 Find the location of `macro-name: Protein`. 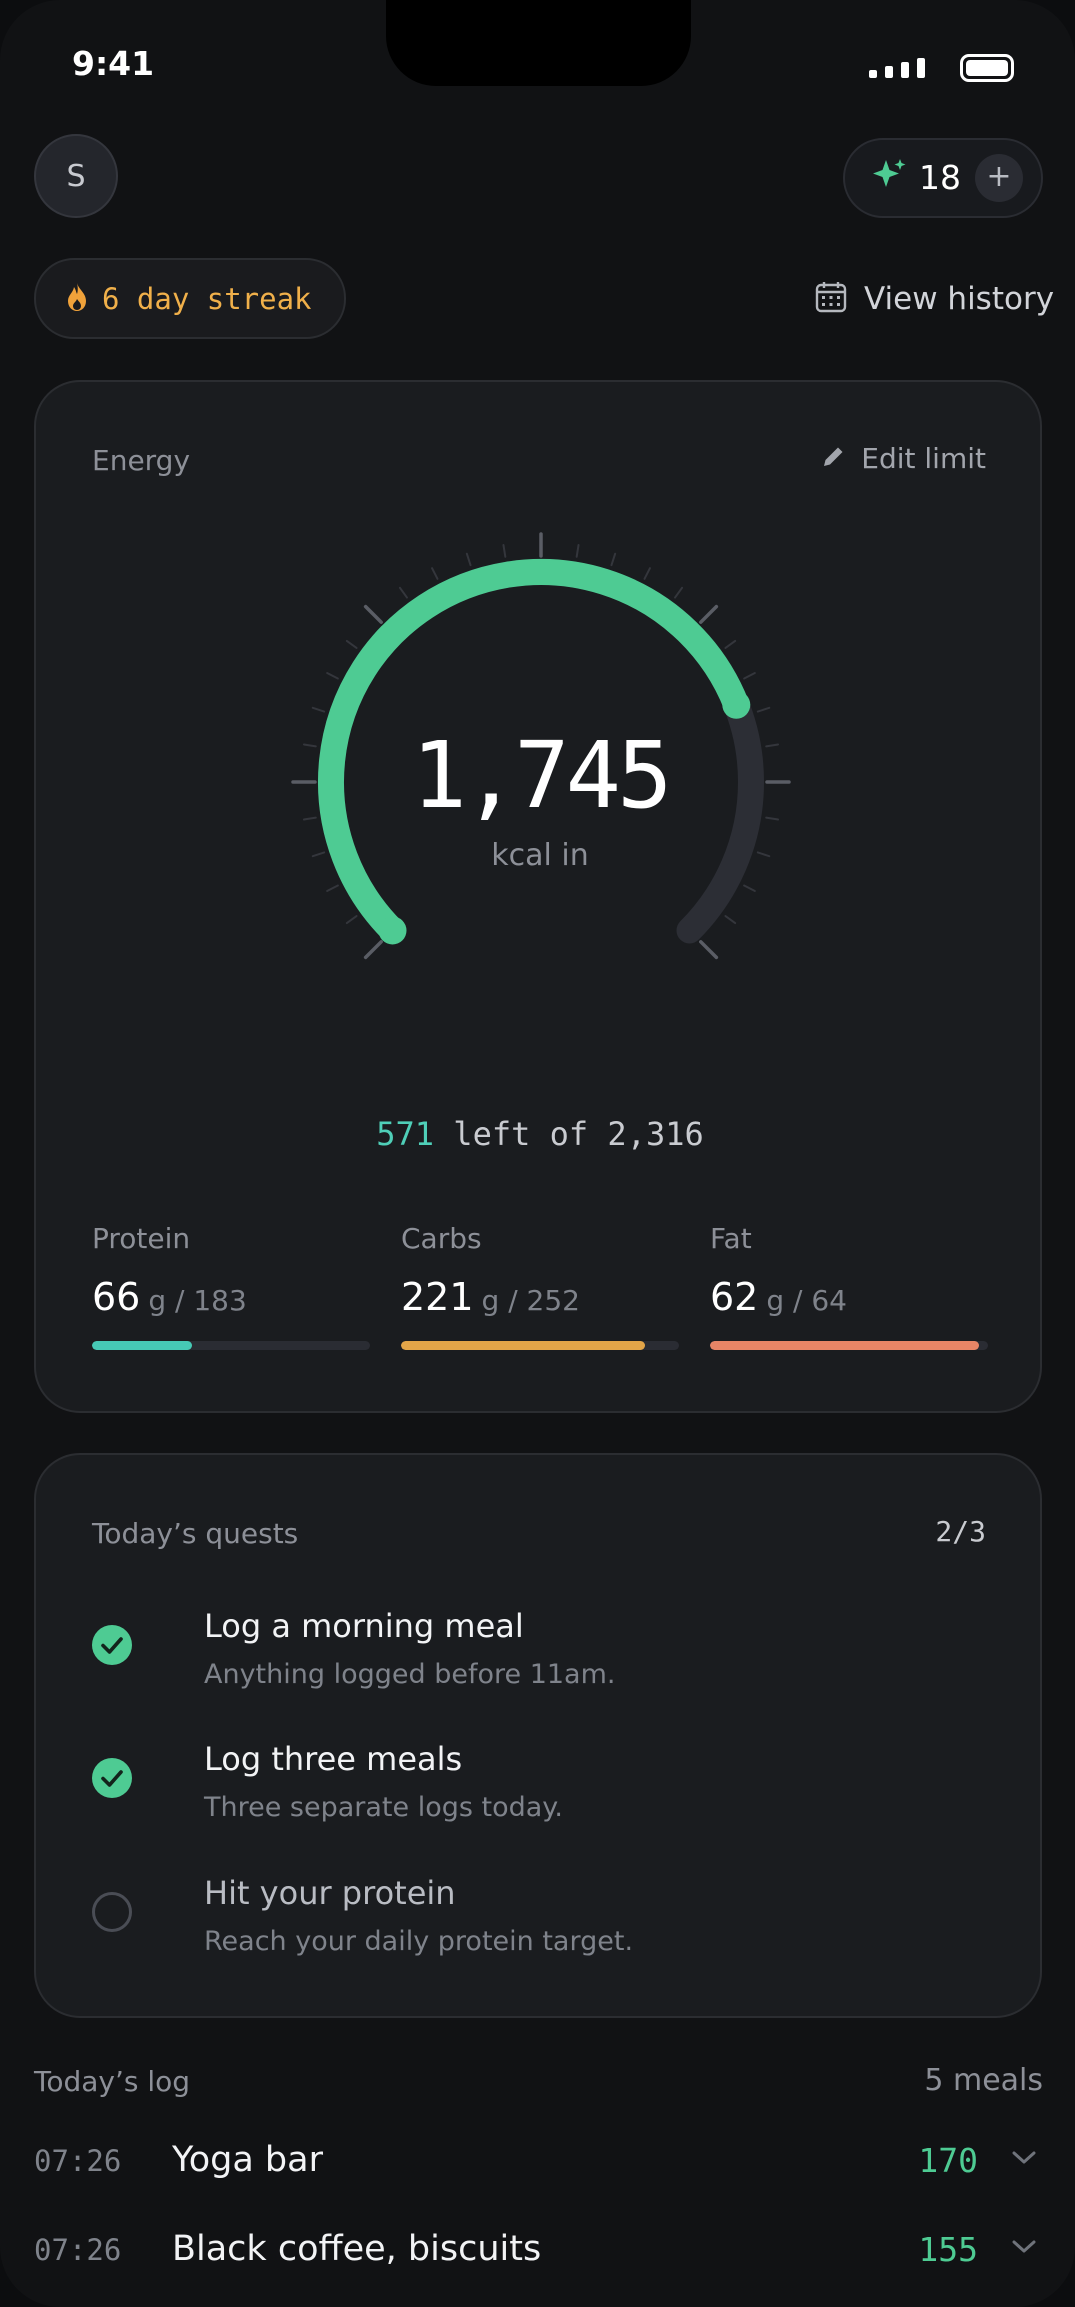

macro-name: Protein is located at coordinates (141, 1238).